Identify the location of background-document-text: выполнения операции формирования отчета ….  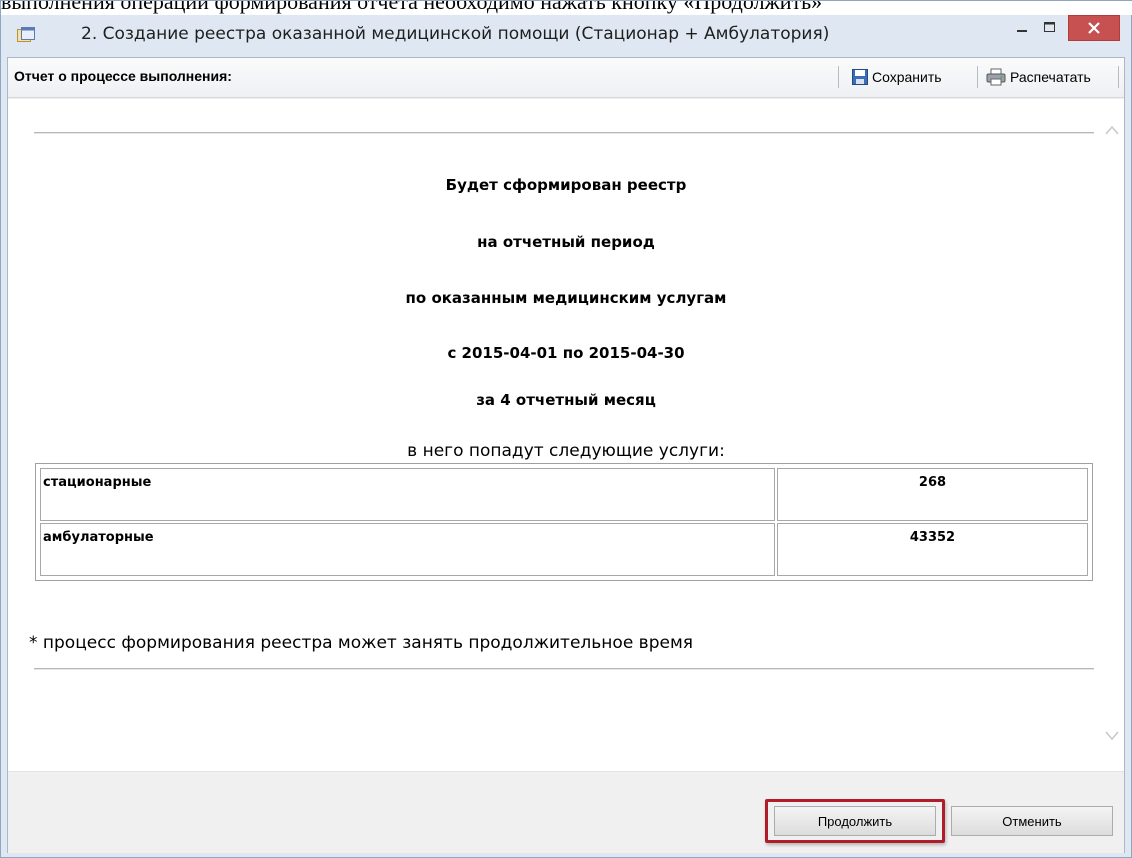
(566, 8).